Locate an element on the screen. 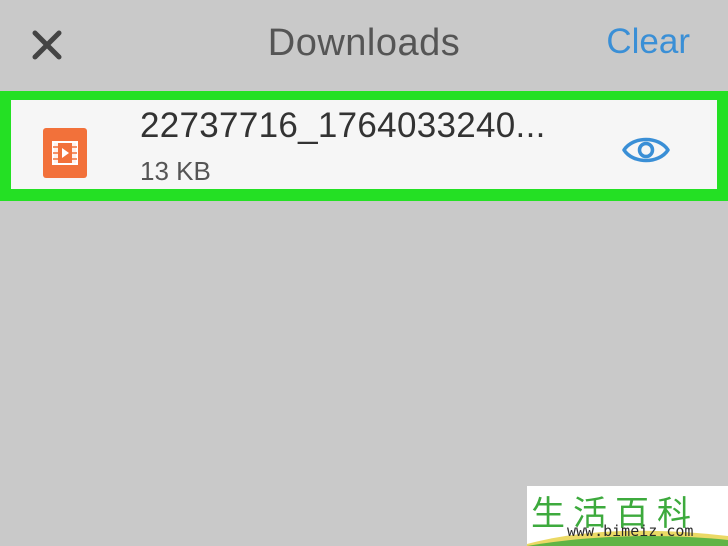 The width and height of the screenshot is (728, 546). video-file-icon is located at coordinates (65, 153).